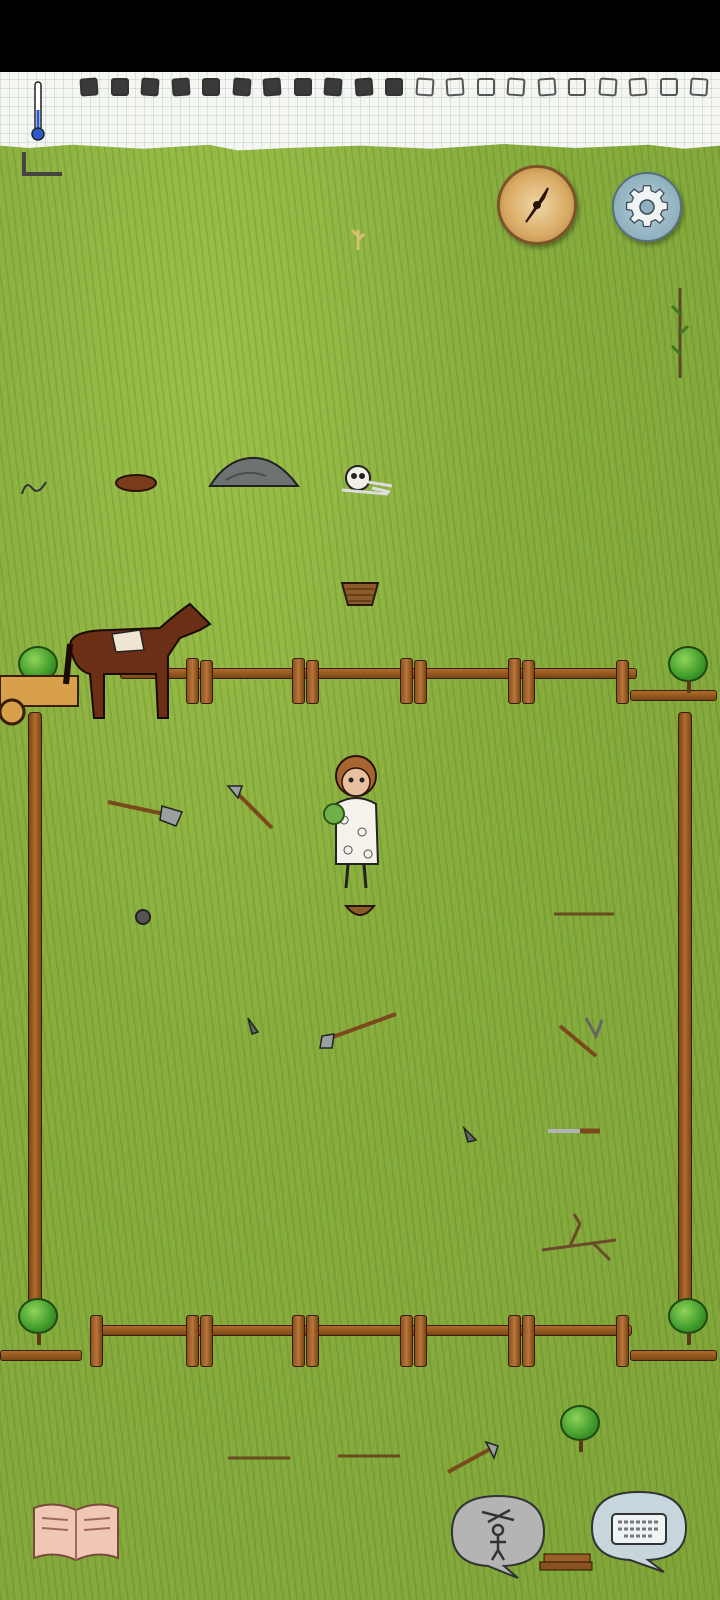  Describe the element at coordinates (580, 1037) in the screenshot. I see `pickaxe-icon` at that location.